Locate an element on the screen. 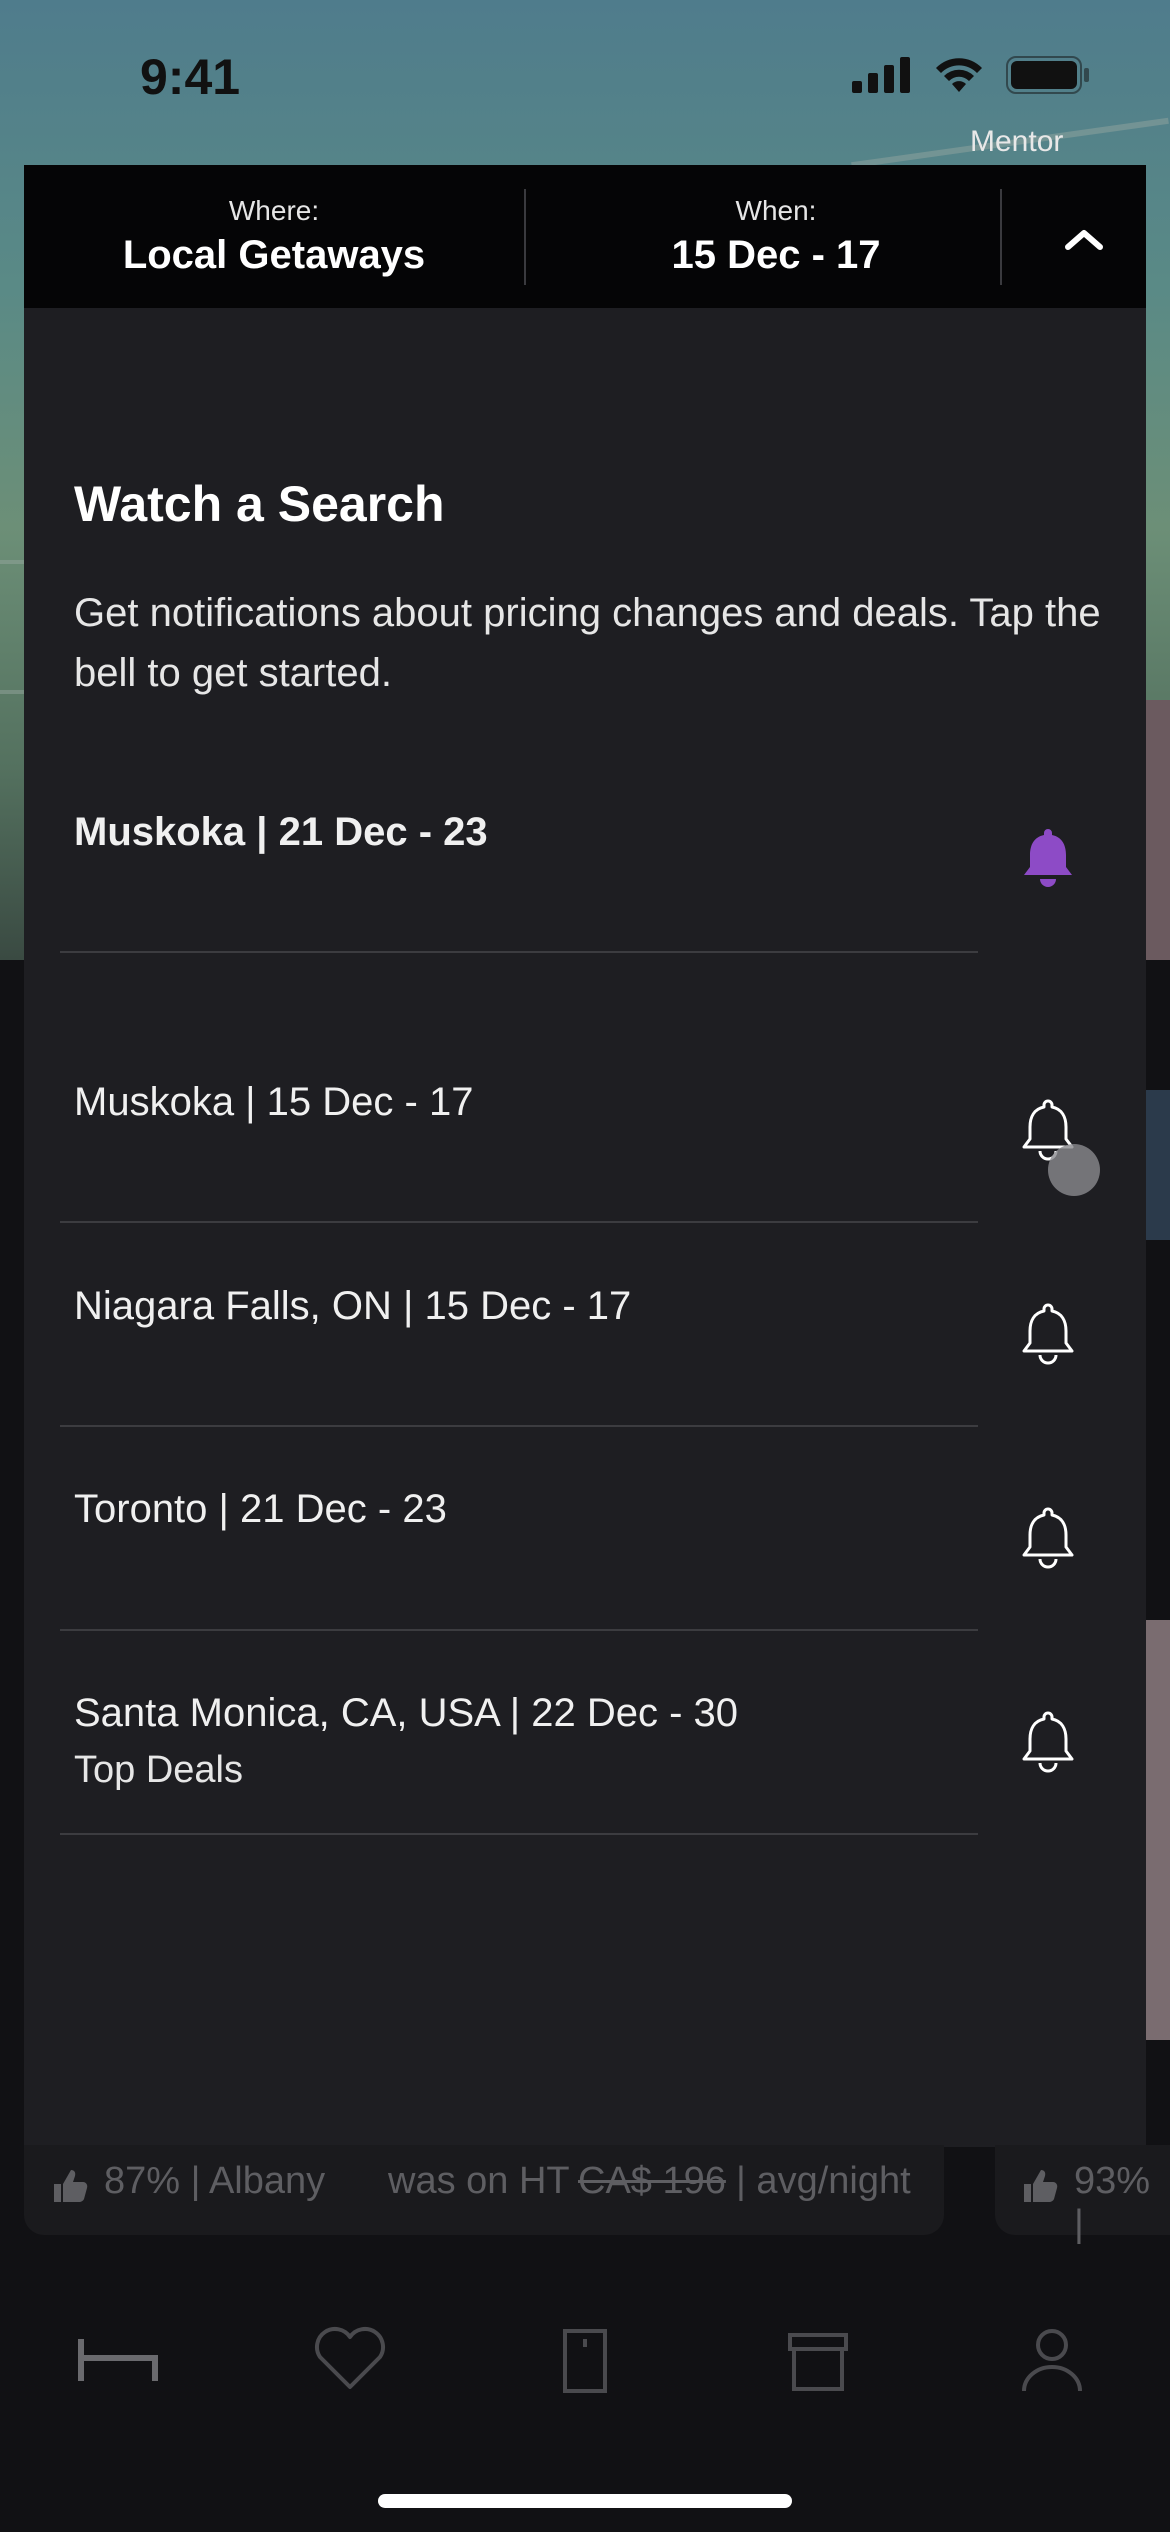  chevron-up-icon is located at coordinates (1084, 238).